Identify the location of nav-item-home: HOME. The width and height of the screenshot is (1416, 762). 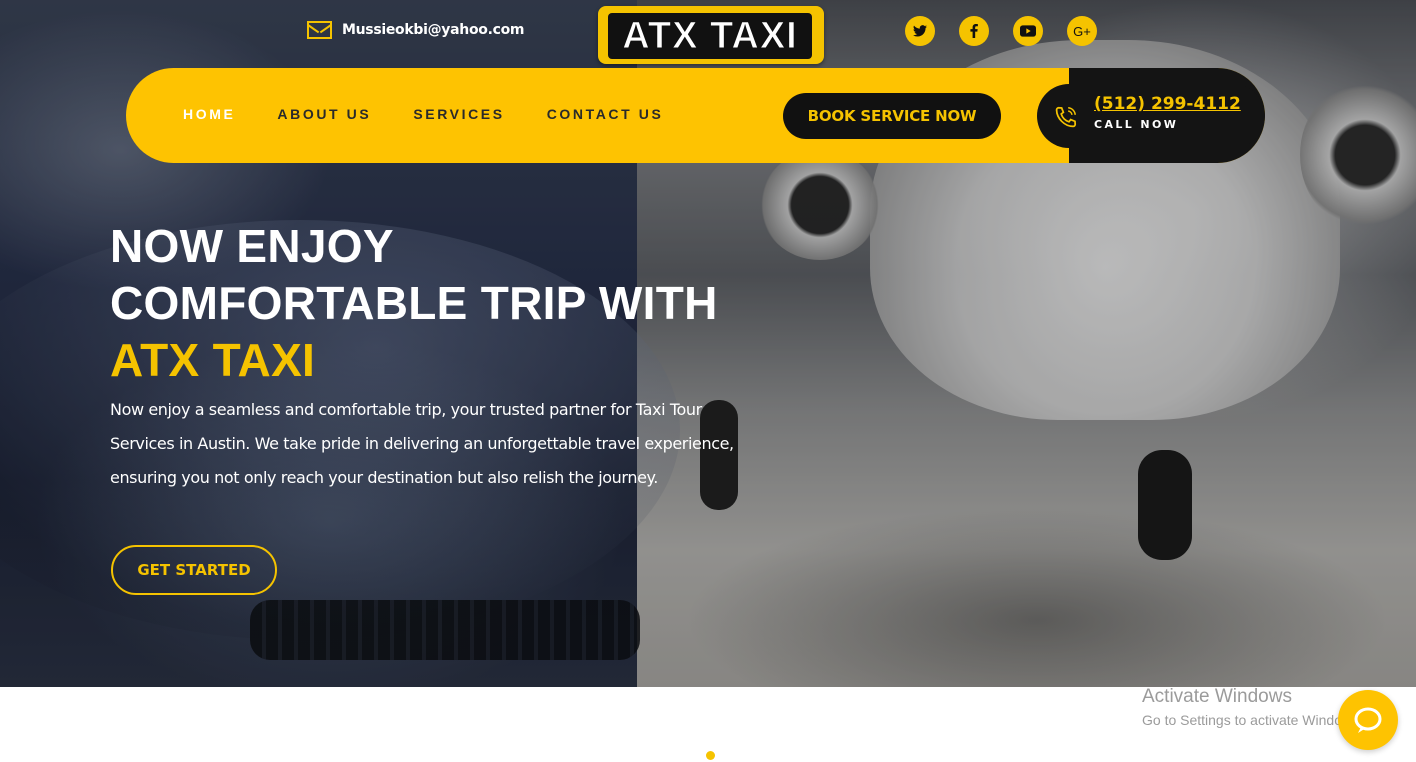
(209, 114).